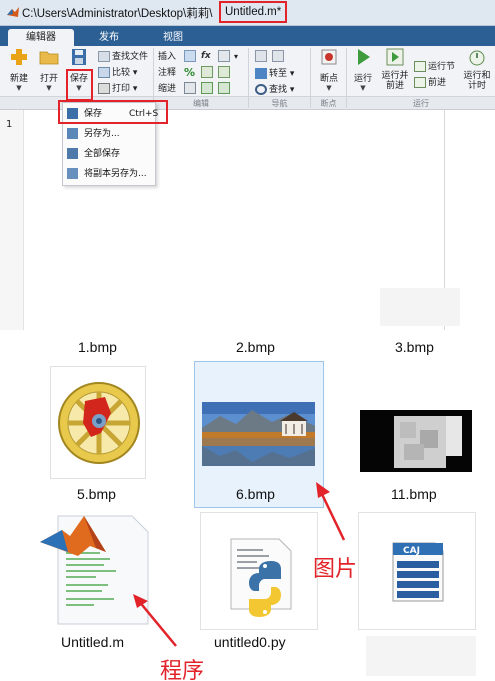 Image resolution: width=495 pixels, height=681 pixels. I want to click on annotation-arrows, so click(239, 564).